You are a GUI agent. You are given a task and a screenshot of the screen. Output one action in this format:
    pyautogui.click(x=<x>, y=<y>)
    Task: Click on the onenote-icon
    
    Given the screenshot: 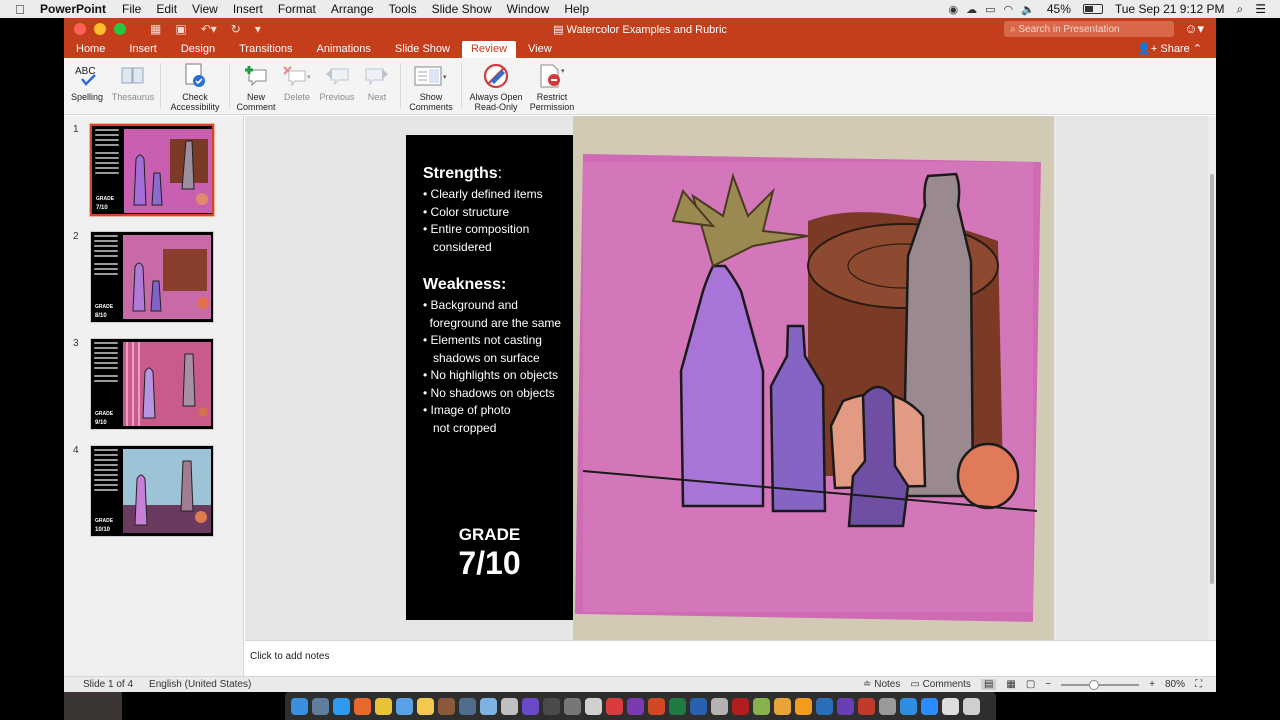 What is the action you would take?
    pyautogui.click(x=635, y=706)
    